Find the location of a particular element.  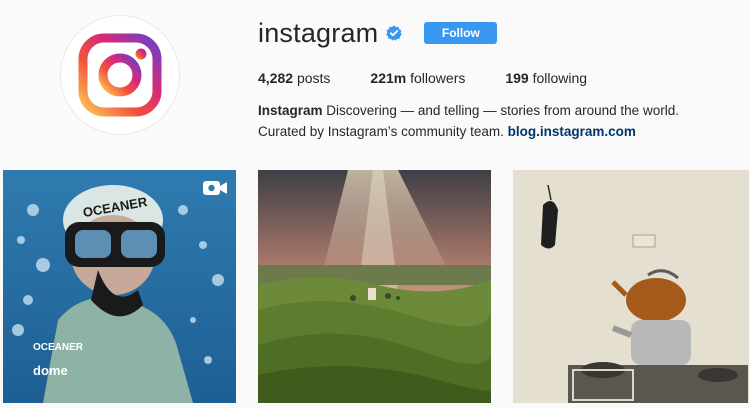

stat-posts: 4,282 posts is located at coordinates (294, 78).